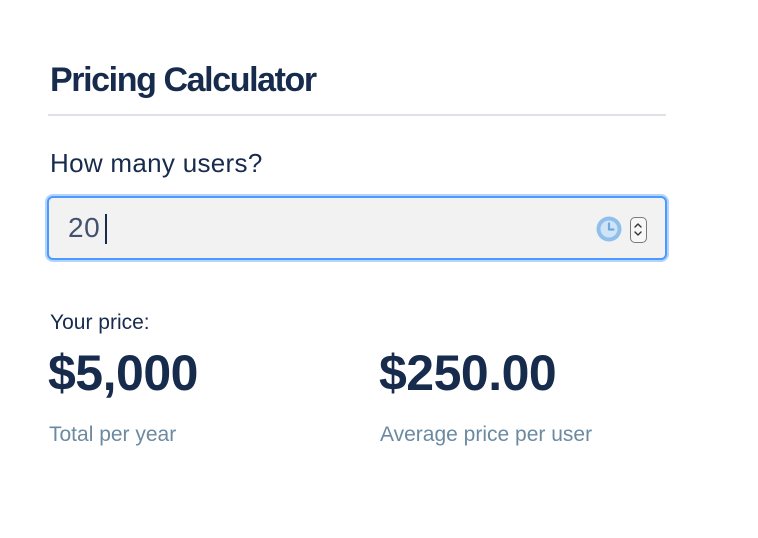  I want to click on clock-icon, so click(609, 229).